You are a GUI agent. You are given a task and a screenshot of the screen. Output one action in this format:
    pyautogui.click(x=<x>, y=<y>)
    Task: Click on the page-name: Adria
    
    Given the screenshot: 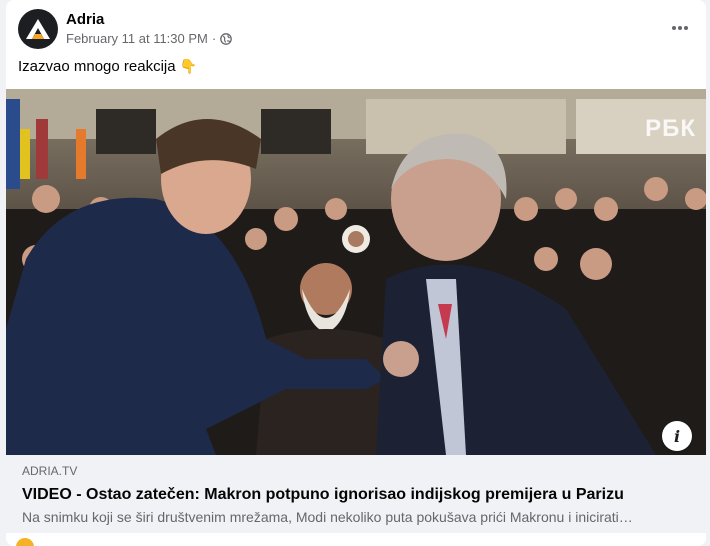 What is the action you would take?
    pyautogui.click(x=85, y=19)
    